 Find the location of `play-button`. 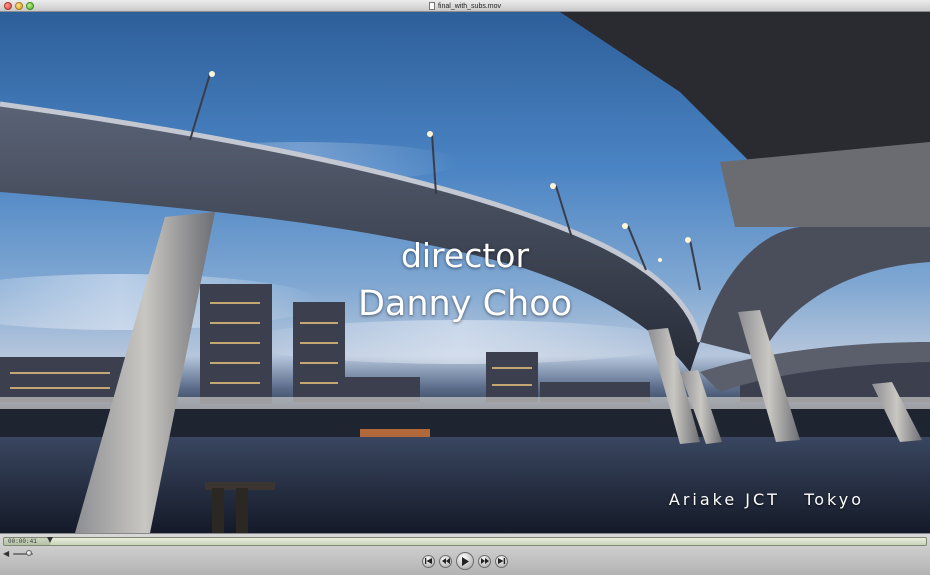

play-button is located at coordinates (465, 561).